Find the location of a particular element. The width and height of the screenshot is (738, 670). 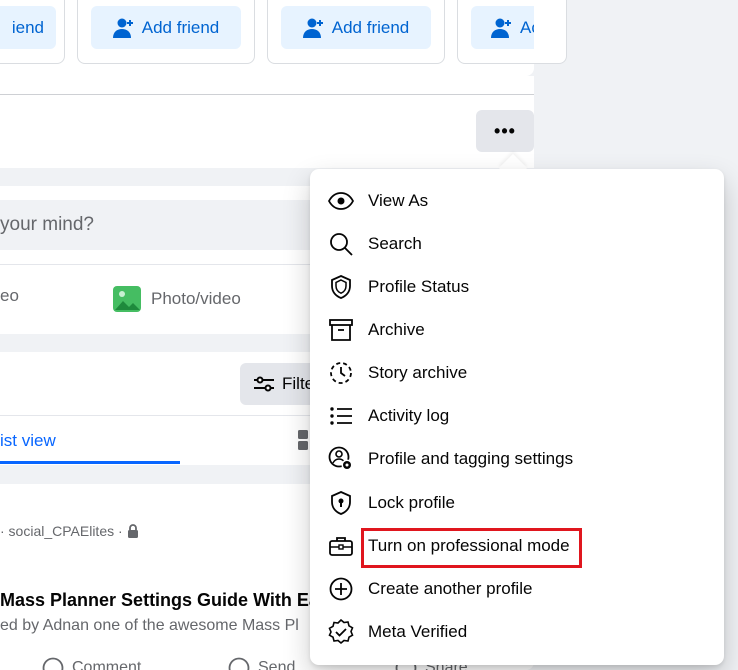

menu-item-activity-log: Activity log is located at coordinates (517, 416).